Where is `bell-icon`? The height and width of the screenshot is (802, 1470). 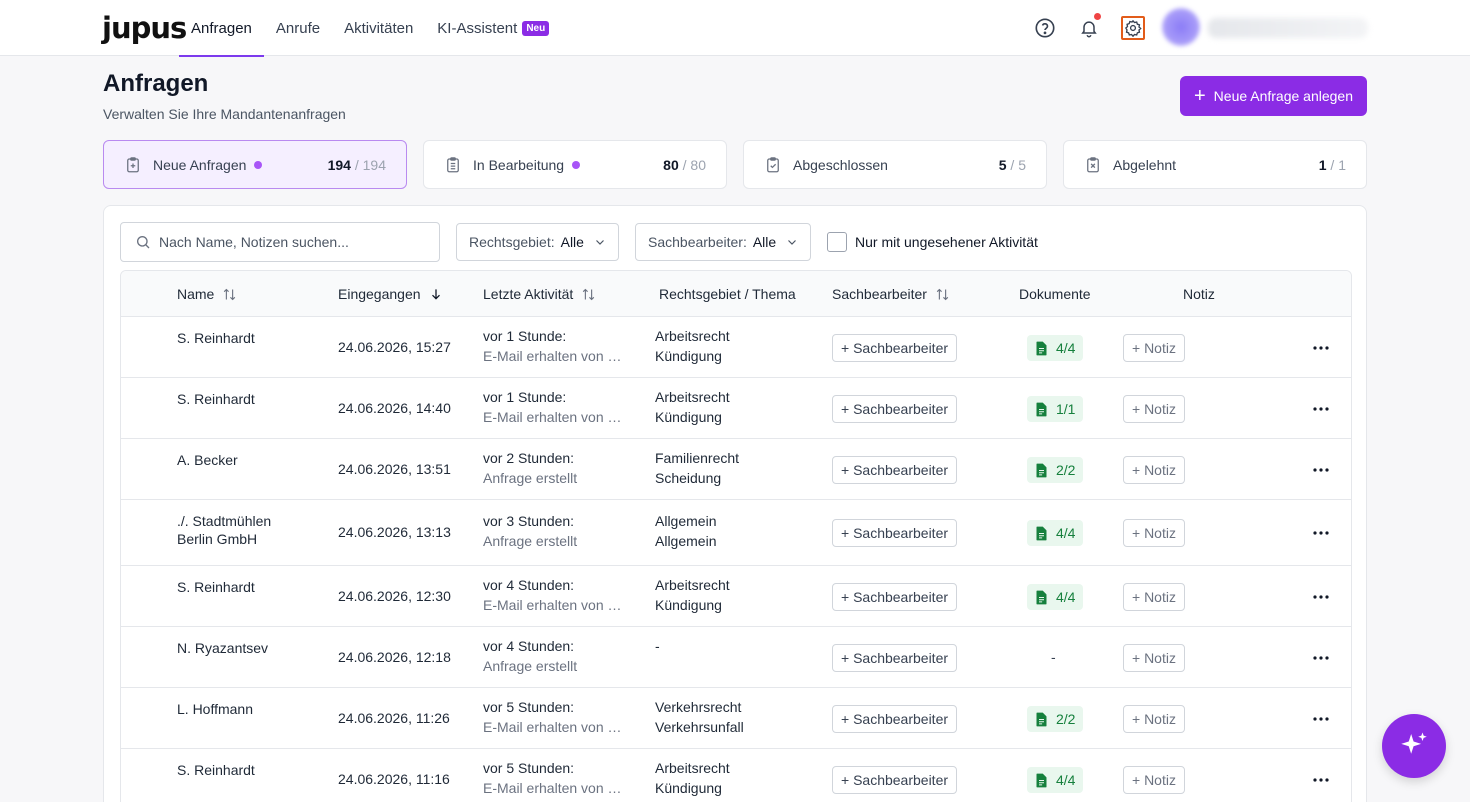 bell-icon is located at coordinates (1089, 26).